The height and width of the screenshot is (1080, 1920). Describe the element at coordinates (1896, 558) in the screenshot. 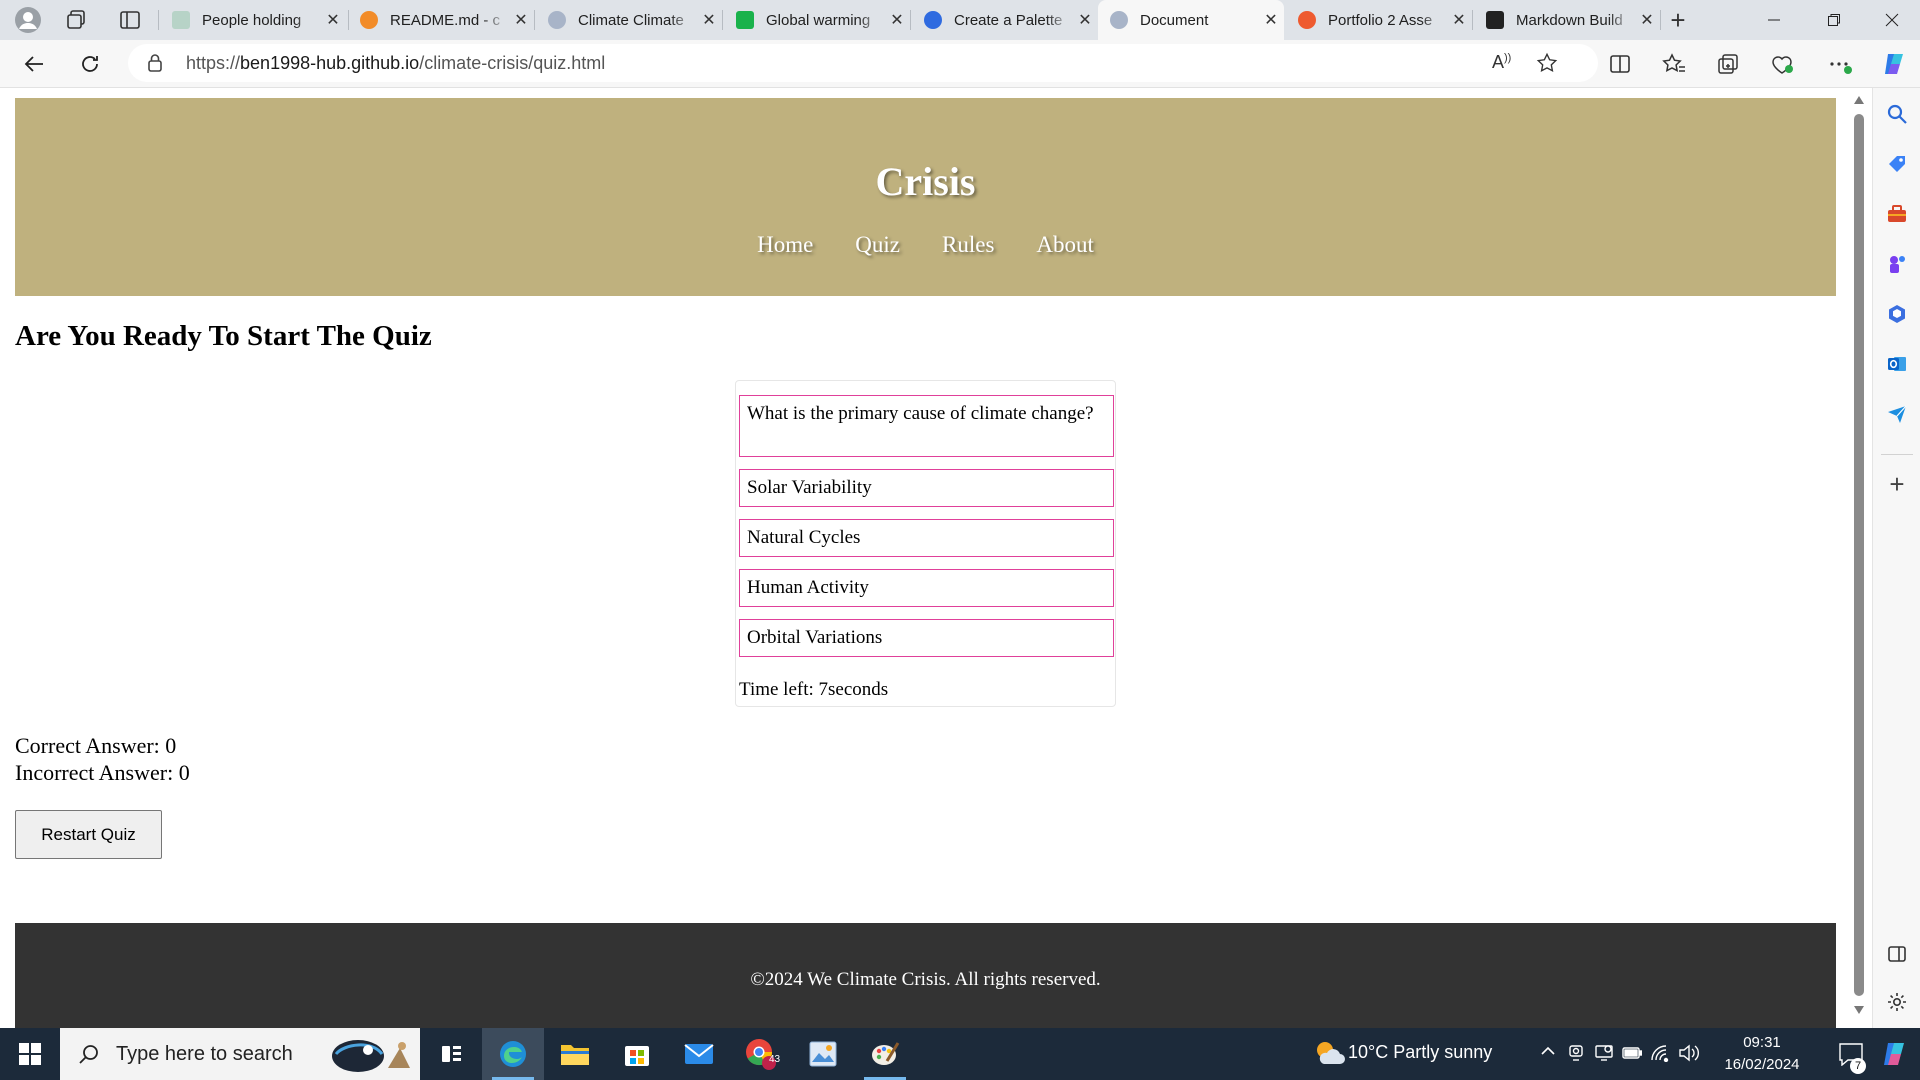

I see `edge-sidebar: +` at that location.